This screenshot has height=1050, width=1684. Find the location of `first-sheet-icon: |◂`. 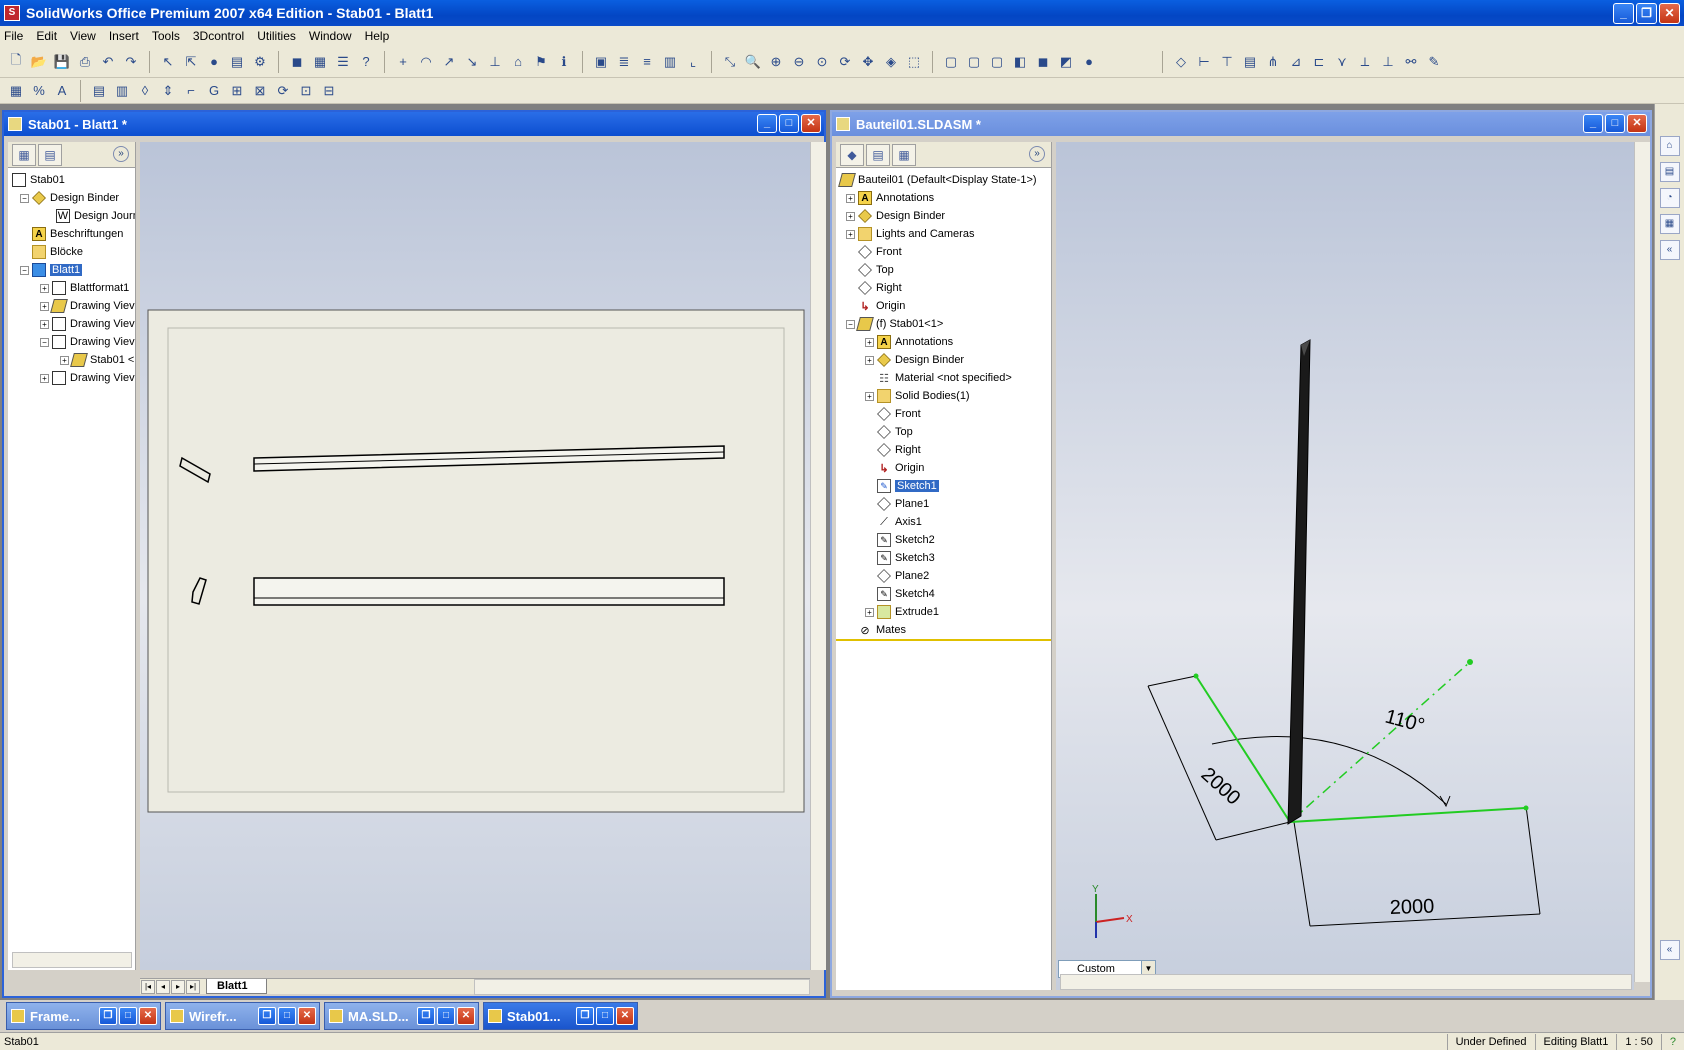

first-sheet-icon: |◂ is located at coordinates (148, 986).